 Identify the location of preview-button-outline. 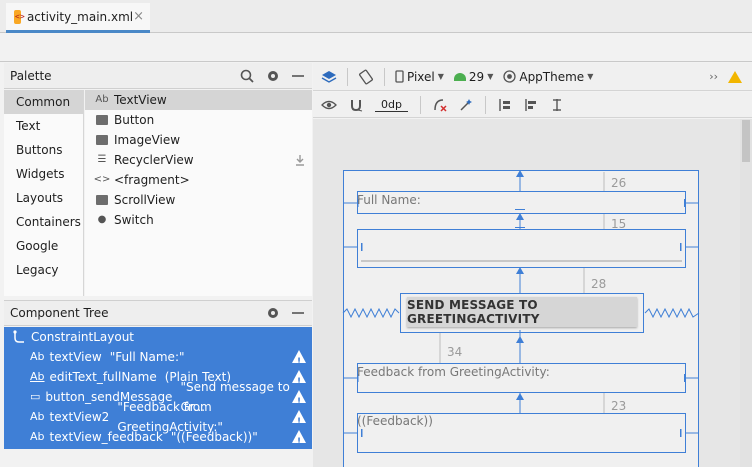
(522, 313).